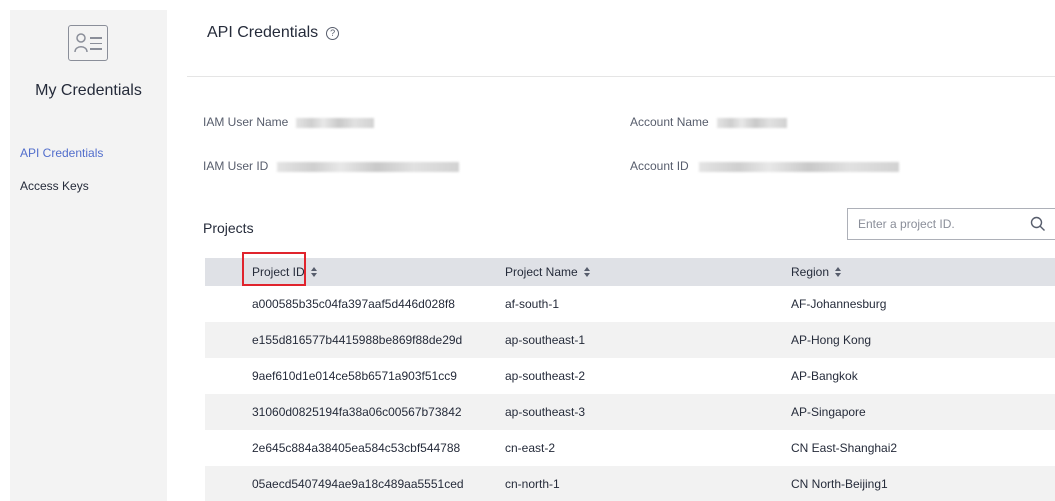 Image resolution: width=1055 pixels, height=501 pixels. What do you see at coordinates (88, 90) in the screenshot?
I see `sidebar-title: My Credentials` at bounding box center [88, 90].